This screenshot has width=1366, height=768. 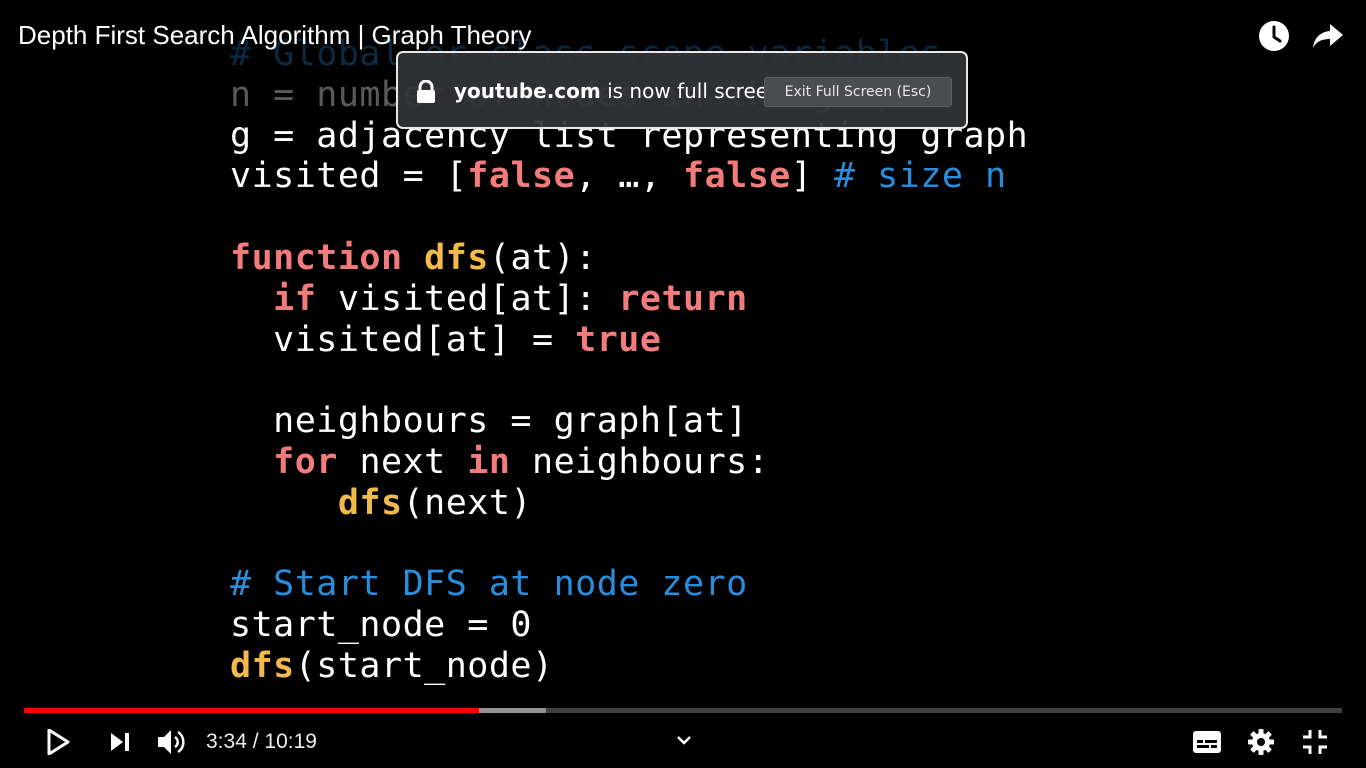 What do you see at coordinates (226, 741) in the screenshot?
I see `current-time: 3:34` at bounding box center [226, 741].